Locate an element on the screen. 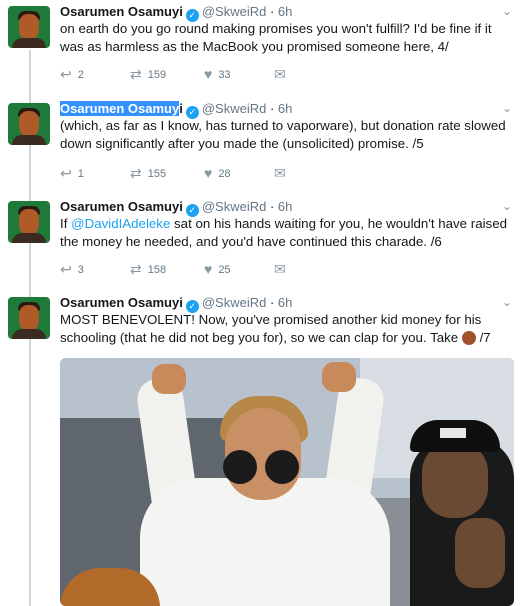 This screenshot has height=606, width=522. reply-button: ↩ 3 is located at coordinates (72, 269).